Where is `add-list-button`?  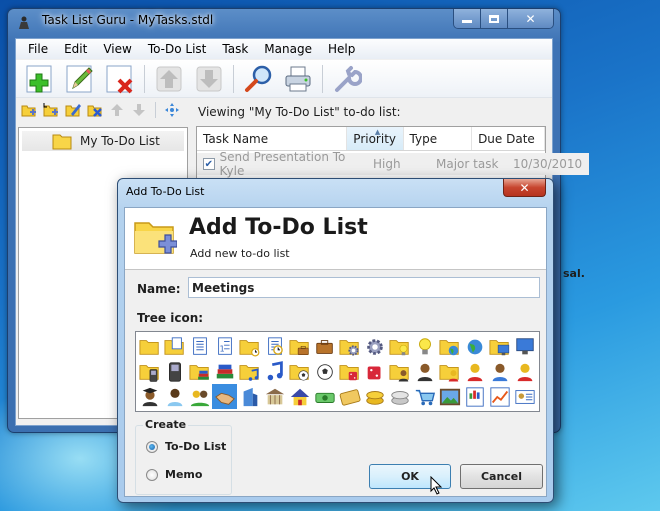 add-list-button is located at coordinates (29, 110).